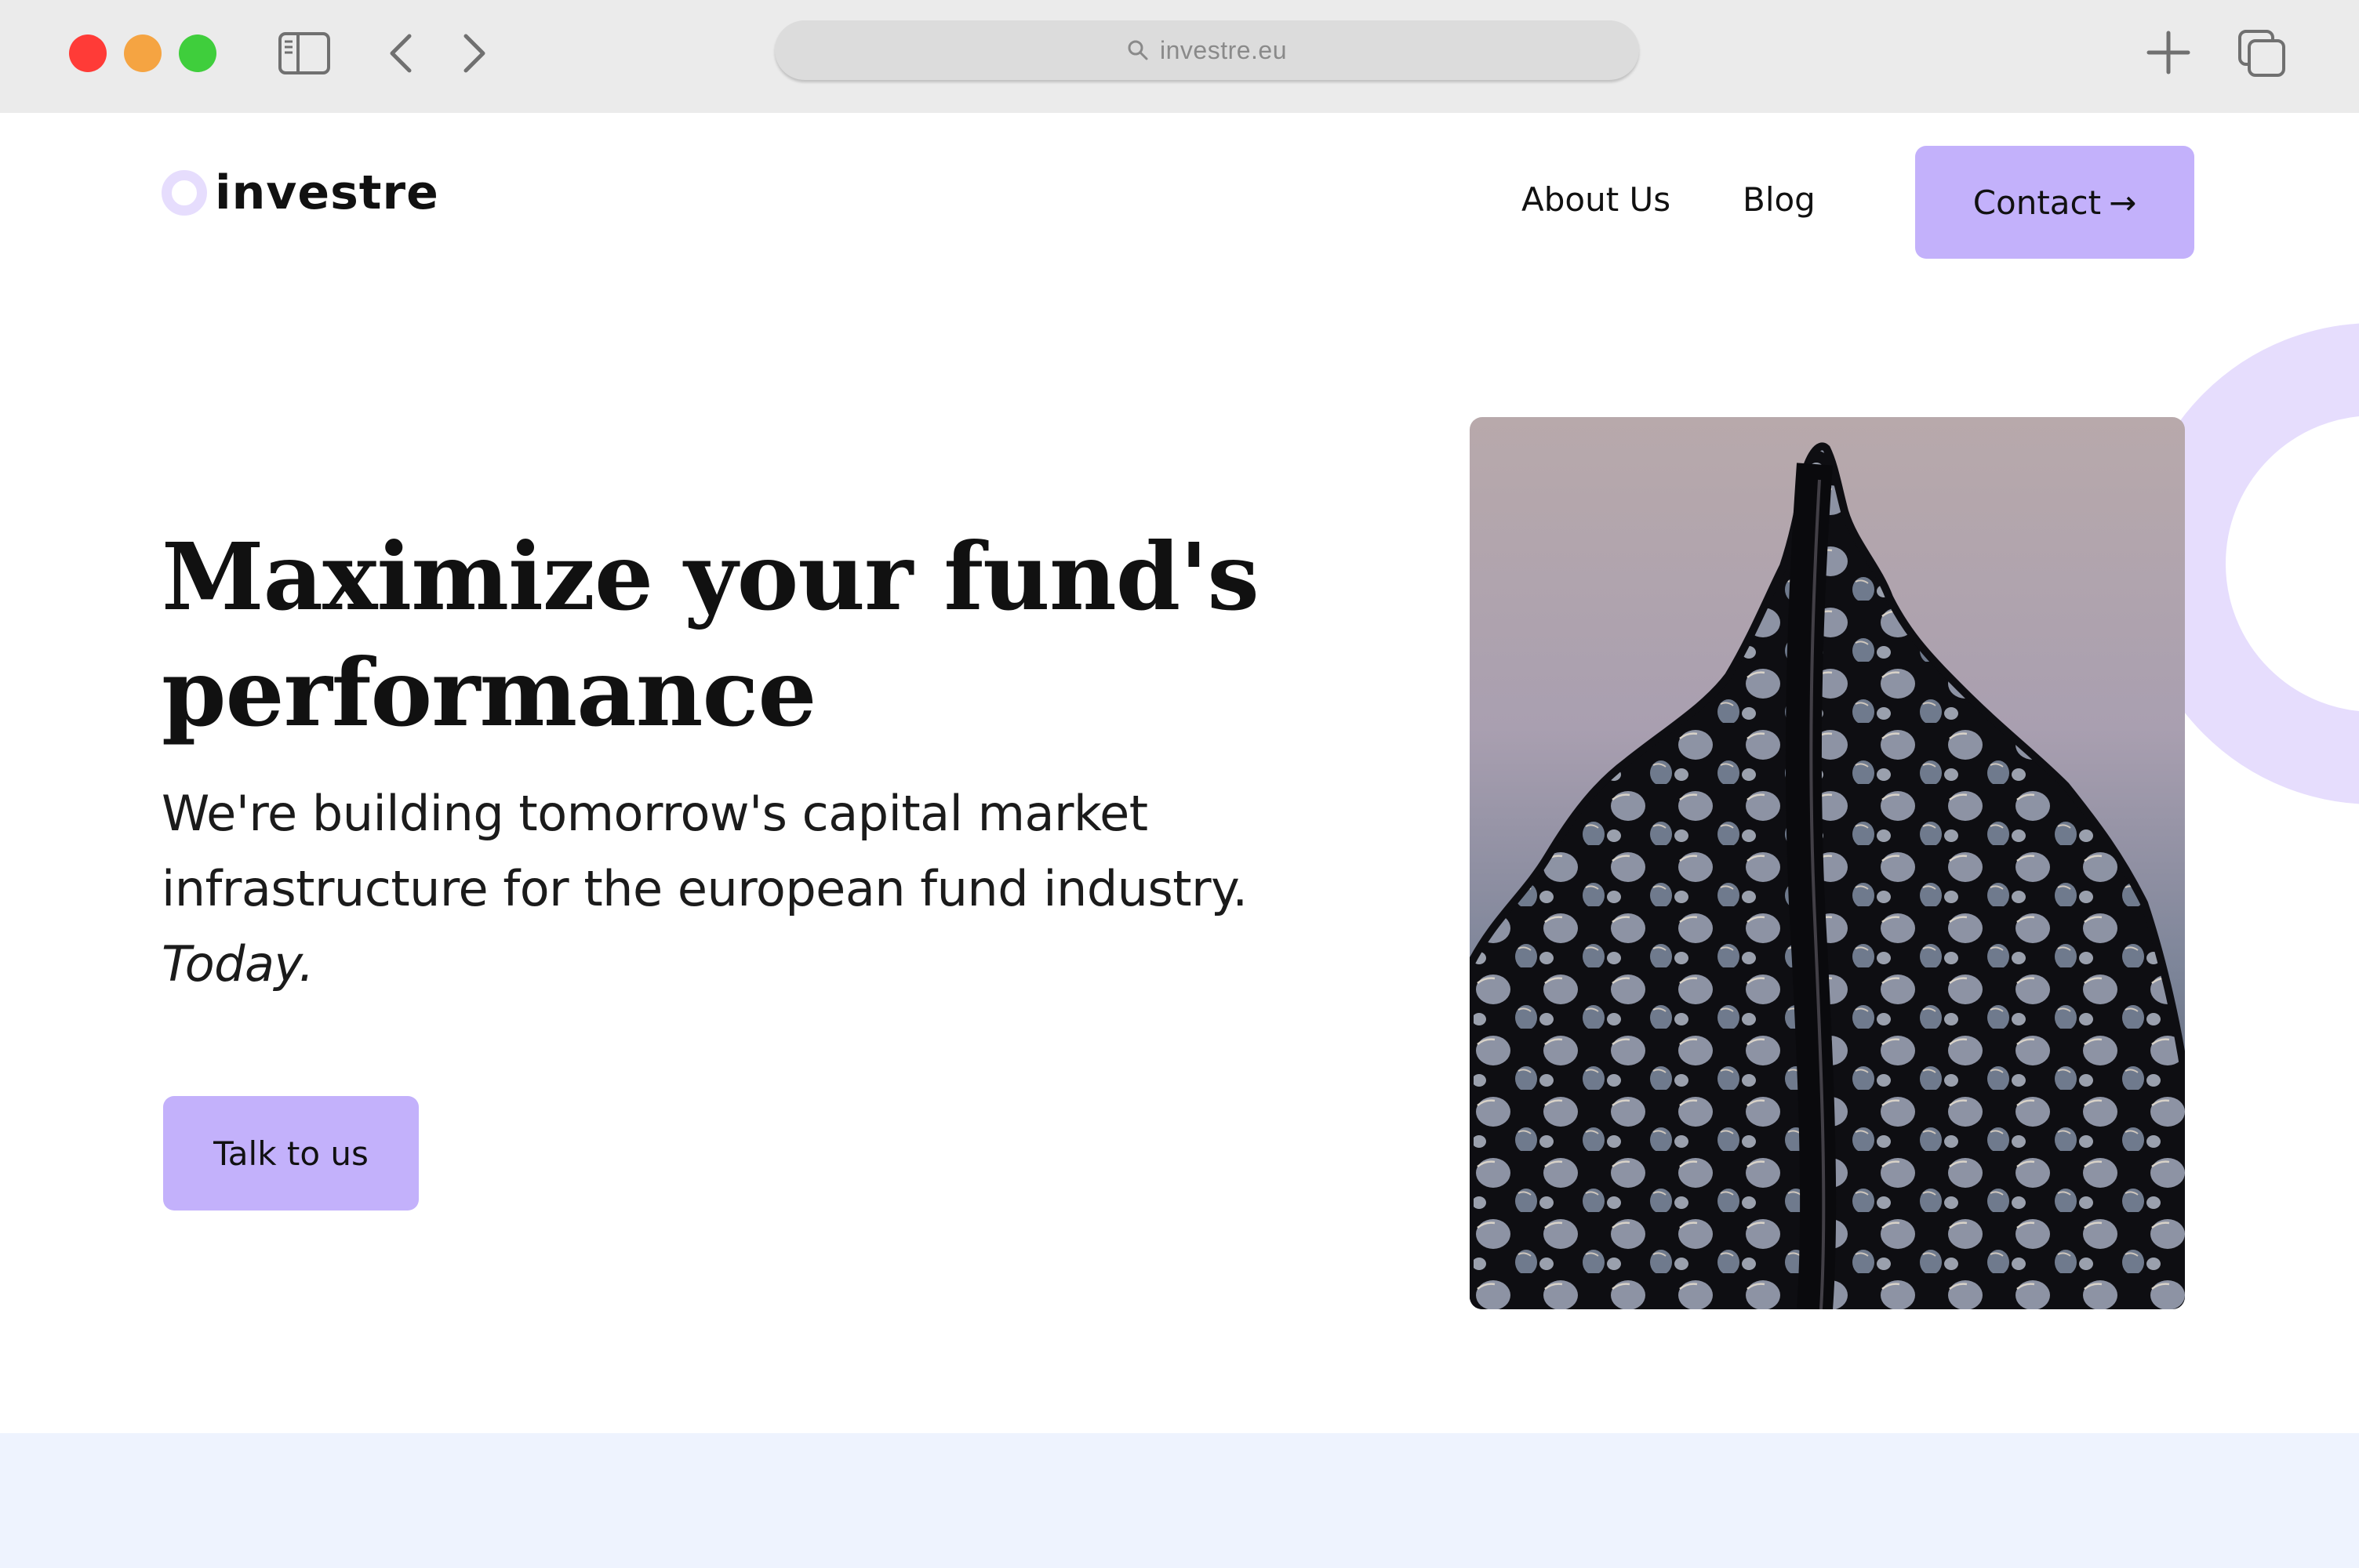 This screenshot has width=2359, height=1568. I want to click on contact-button: Contact →, so click(2054, 202).